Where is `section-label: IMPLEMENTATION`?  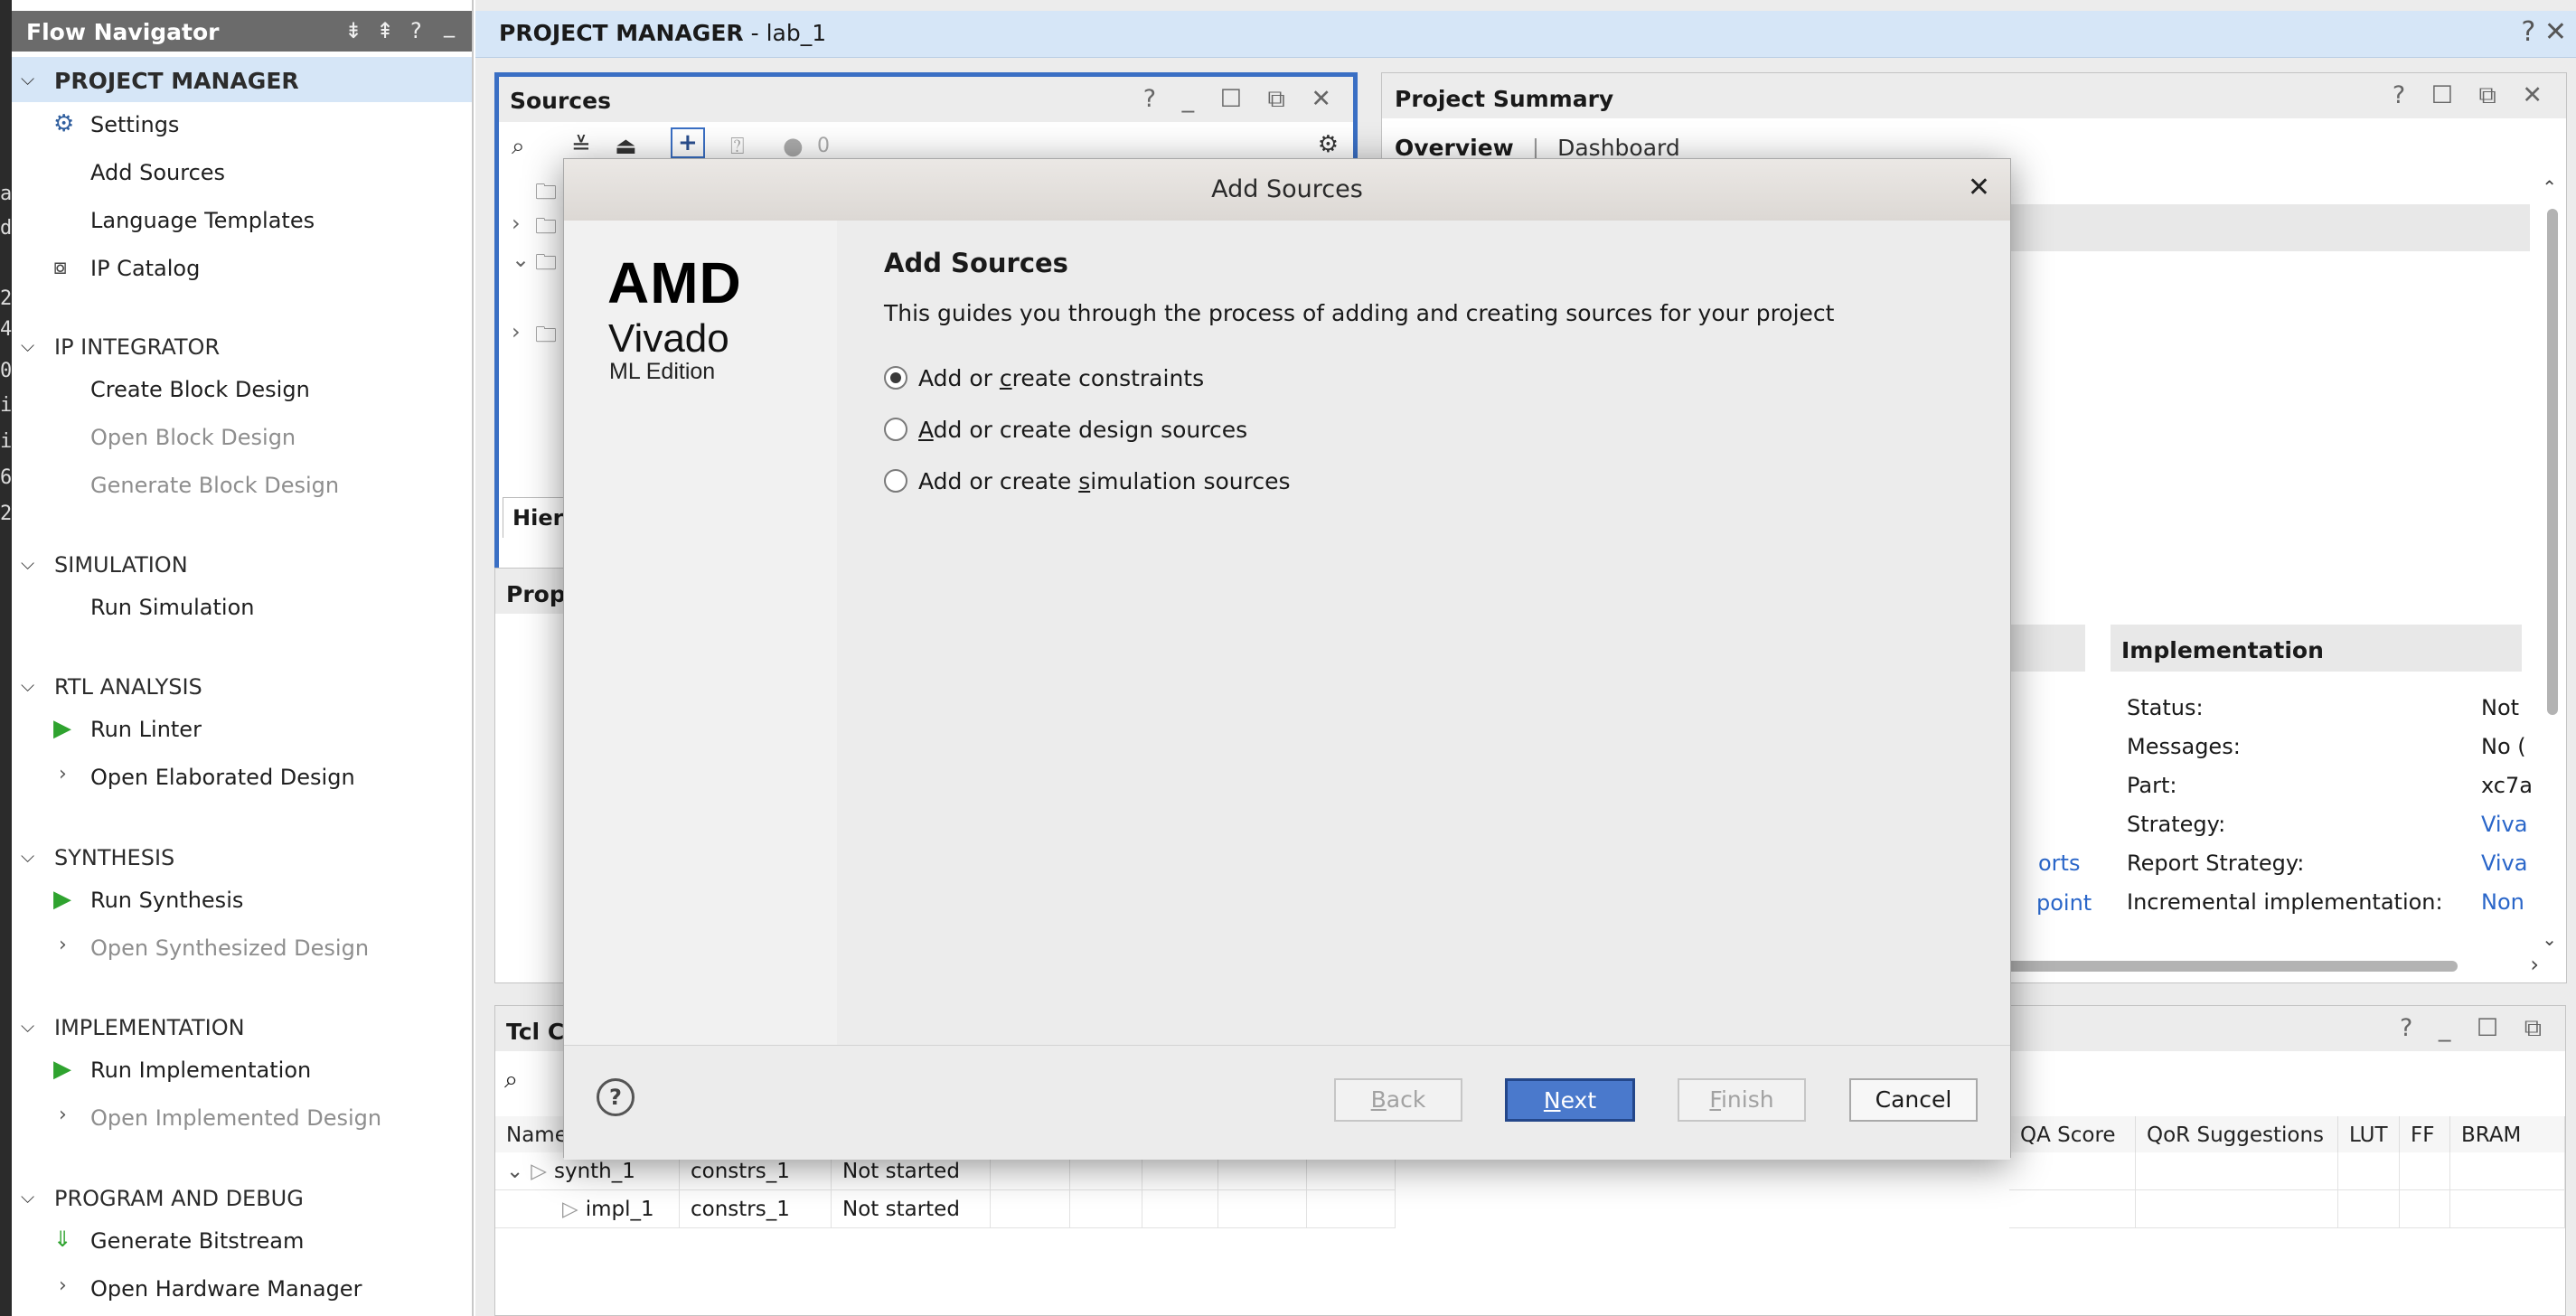 section-label: IMPLEMENTATION is located at coordinates (149, 1028).